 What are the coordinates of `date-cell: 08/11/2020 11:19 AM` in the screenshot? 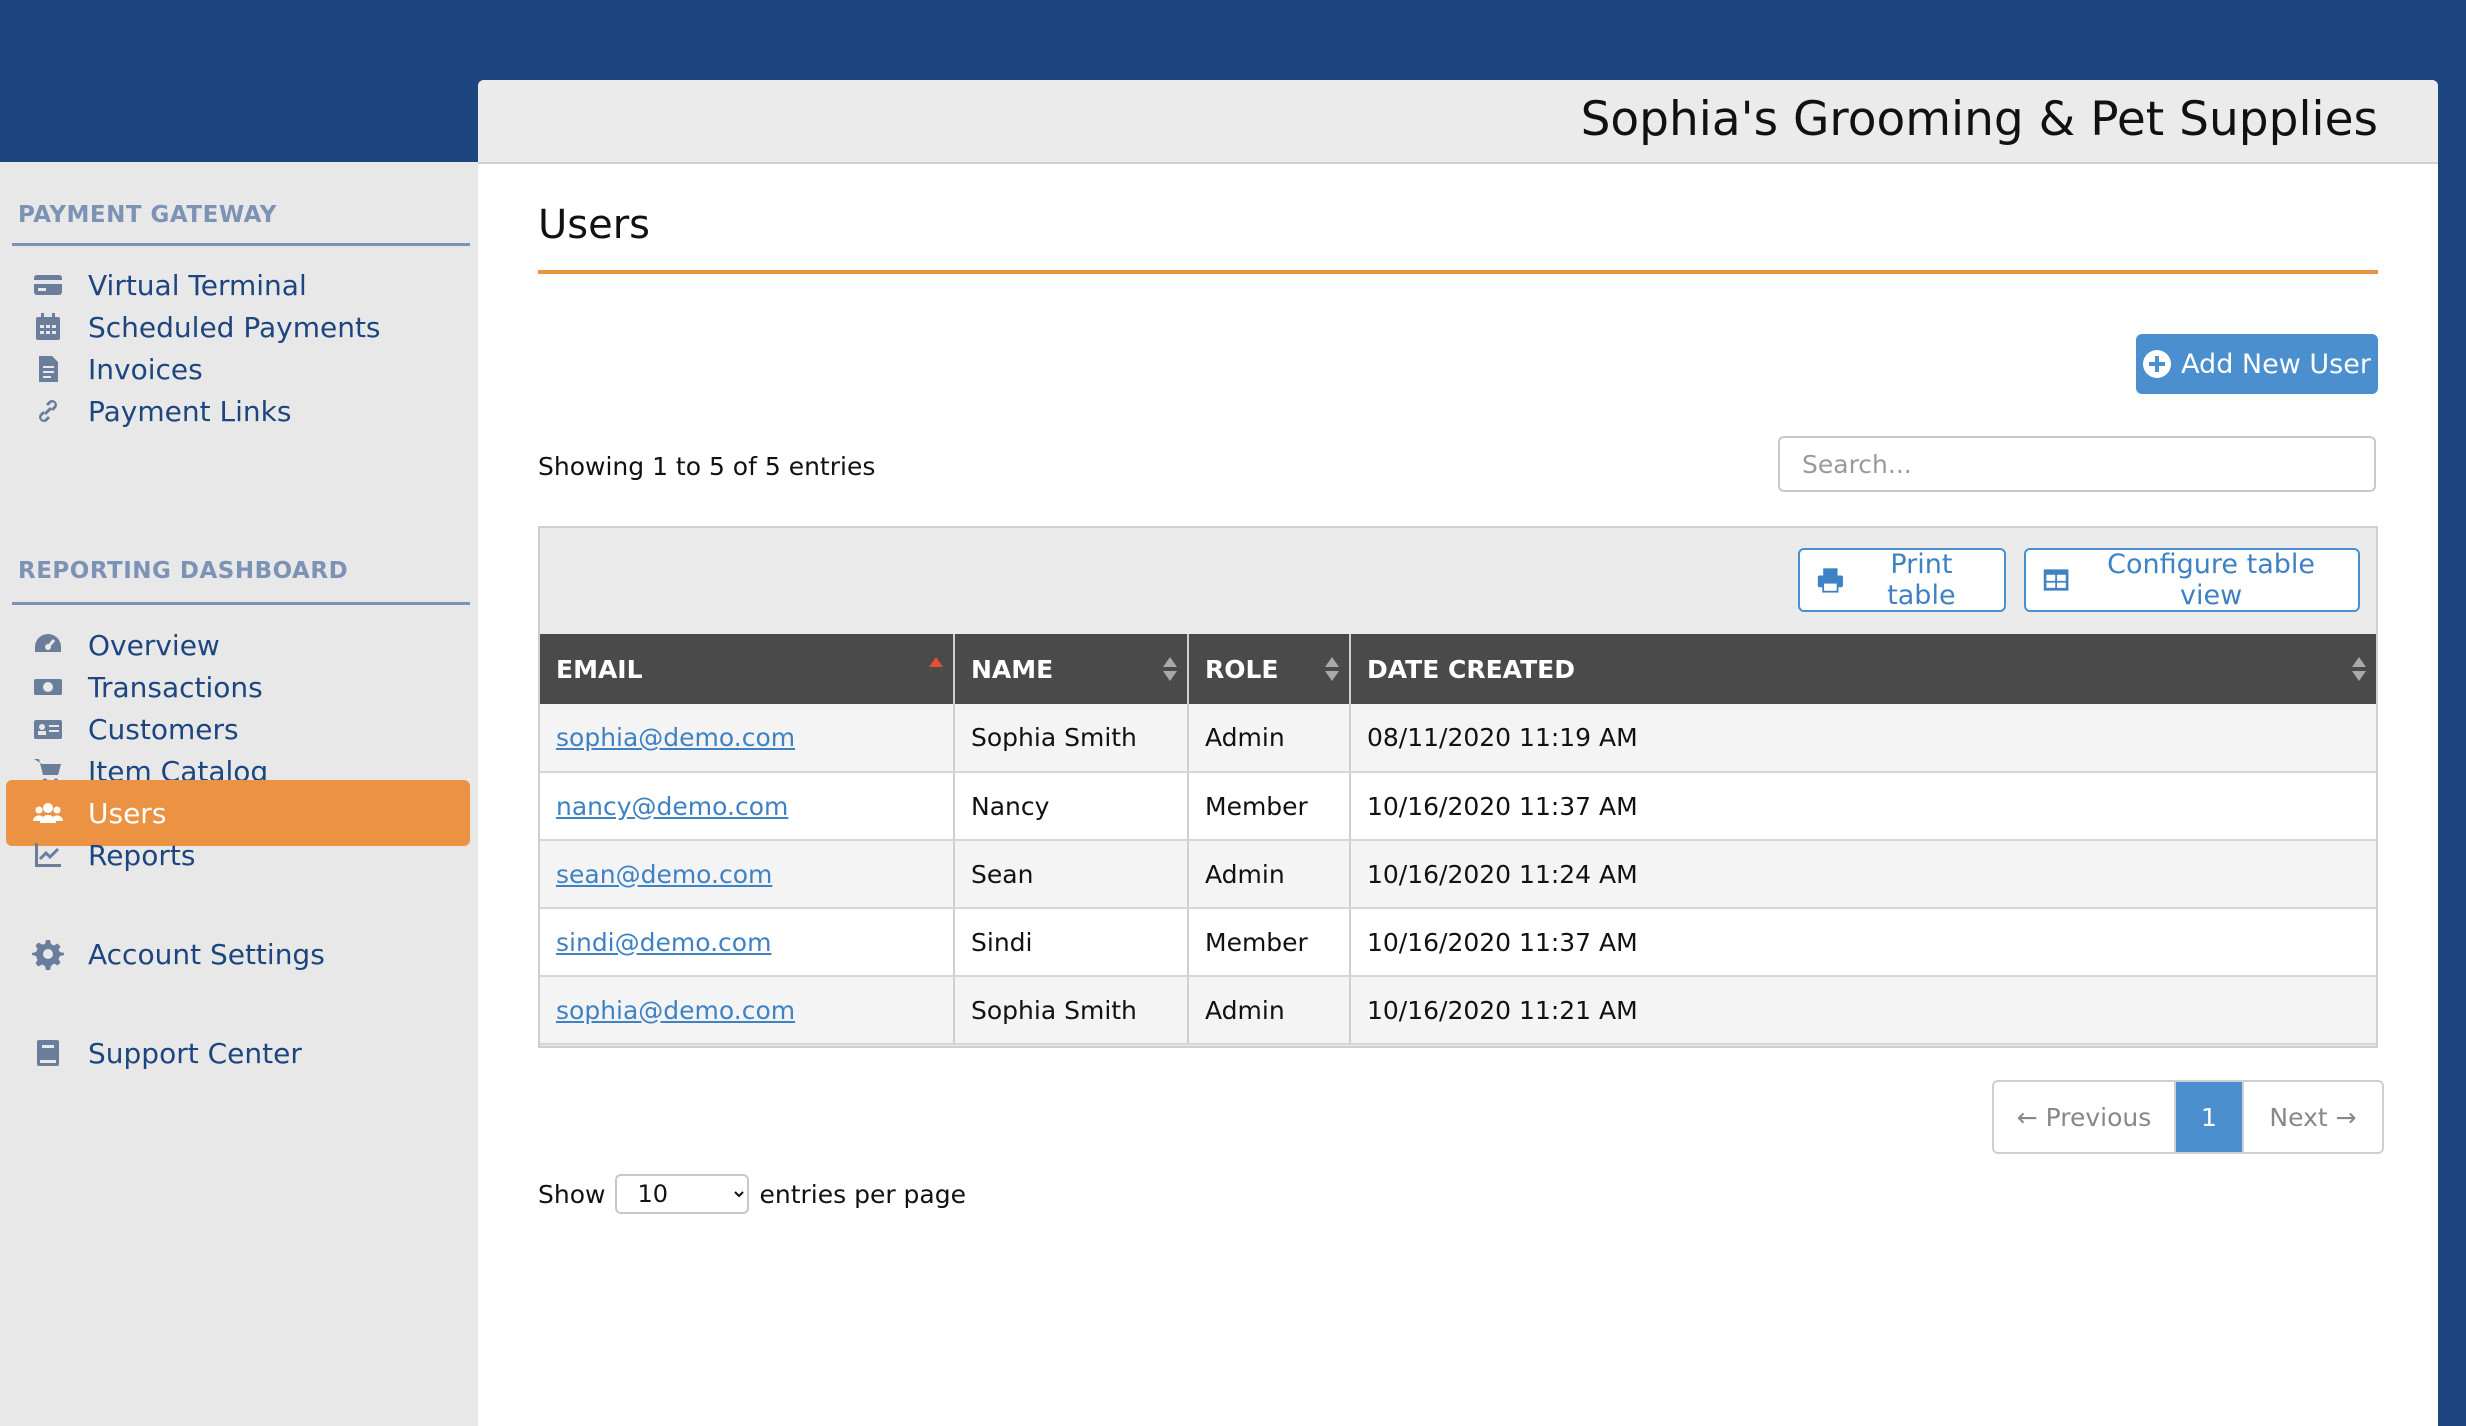 It's located at (1863, 738).